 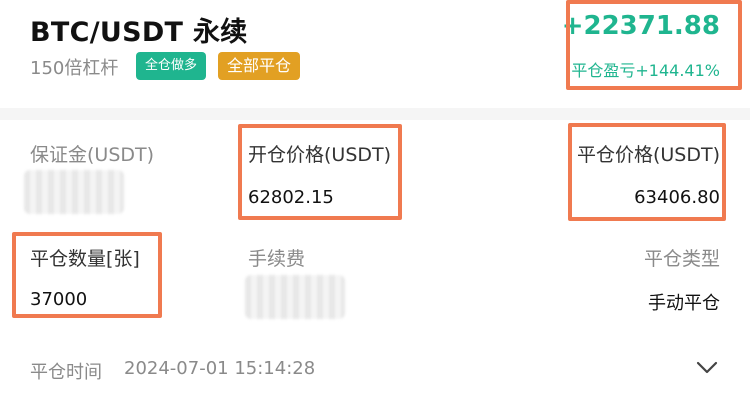 I want to click on close-type-label: 平仓类型, so click(x=681, y=259).